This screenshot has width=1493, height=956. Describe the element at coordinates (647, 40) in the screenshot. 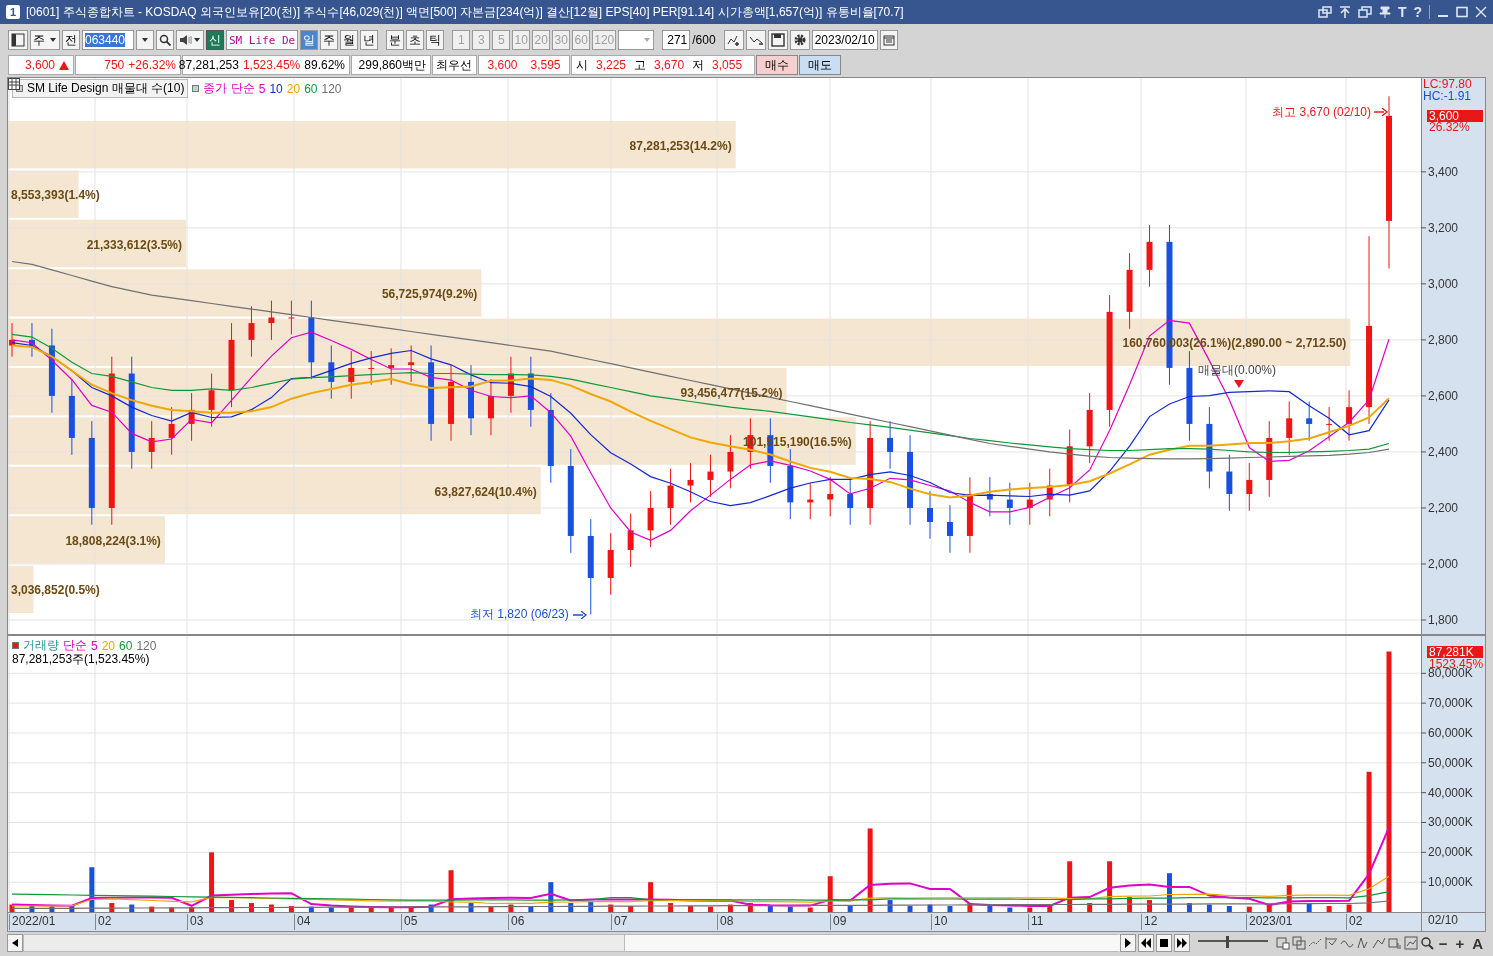

I see `caret-icon` at that location.